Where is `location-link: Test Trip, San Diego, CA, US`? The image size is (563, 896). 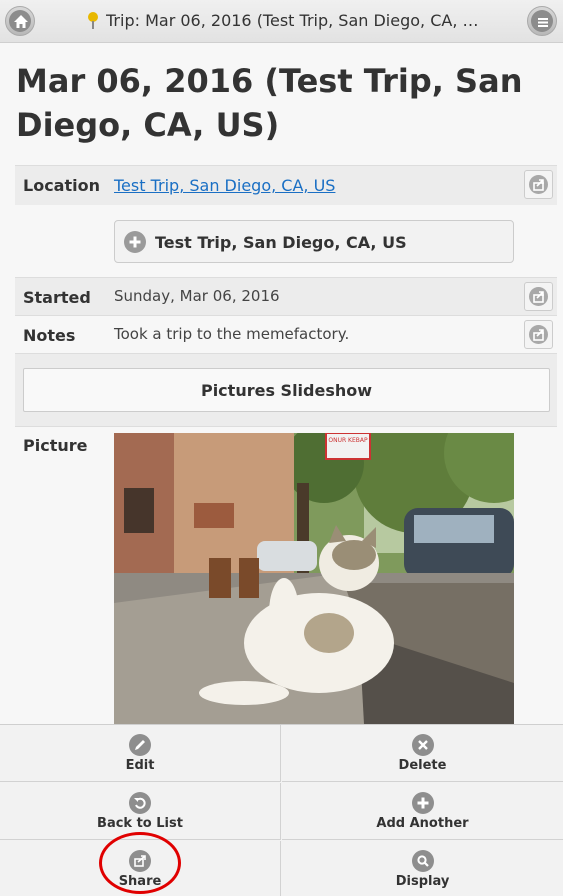 location-link: Test Trip, San Diego, CA, US is located at coordinates (224, 185).